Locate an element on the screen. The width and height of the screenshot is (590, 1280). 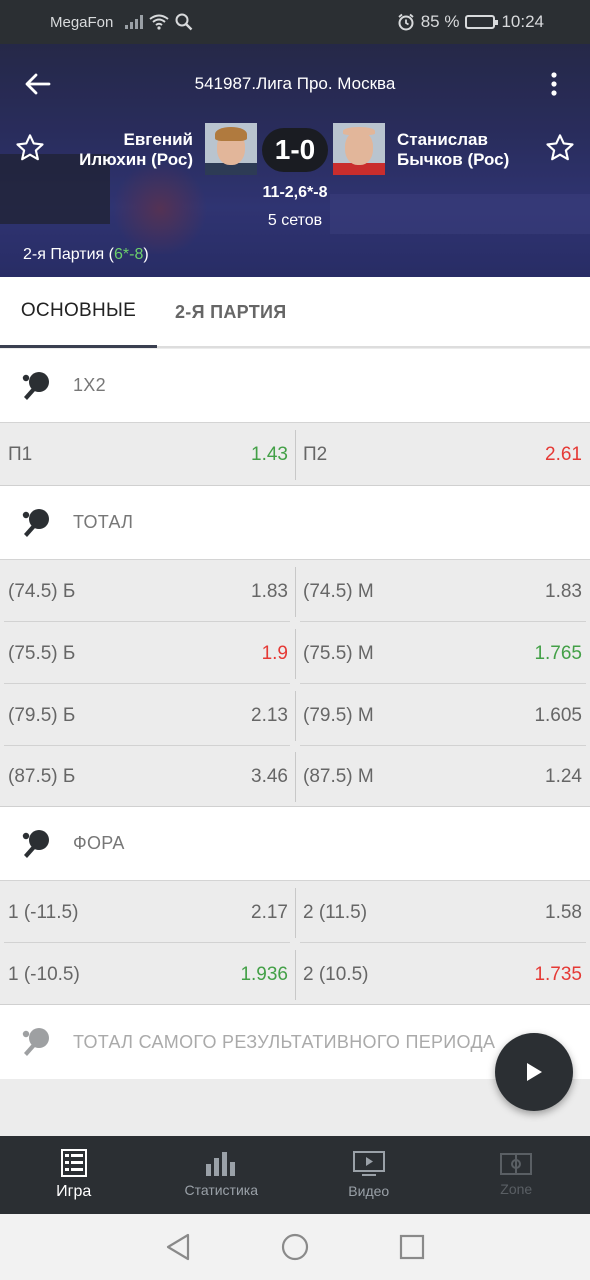
game-icon is located at coordinates (73, 1163).